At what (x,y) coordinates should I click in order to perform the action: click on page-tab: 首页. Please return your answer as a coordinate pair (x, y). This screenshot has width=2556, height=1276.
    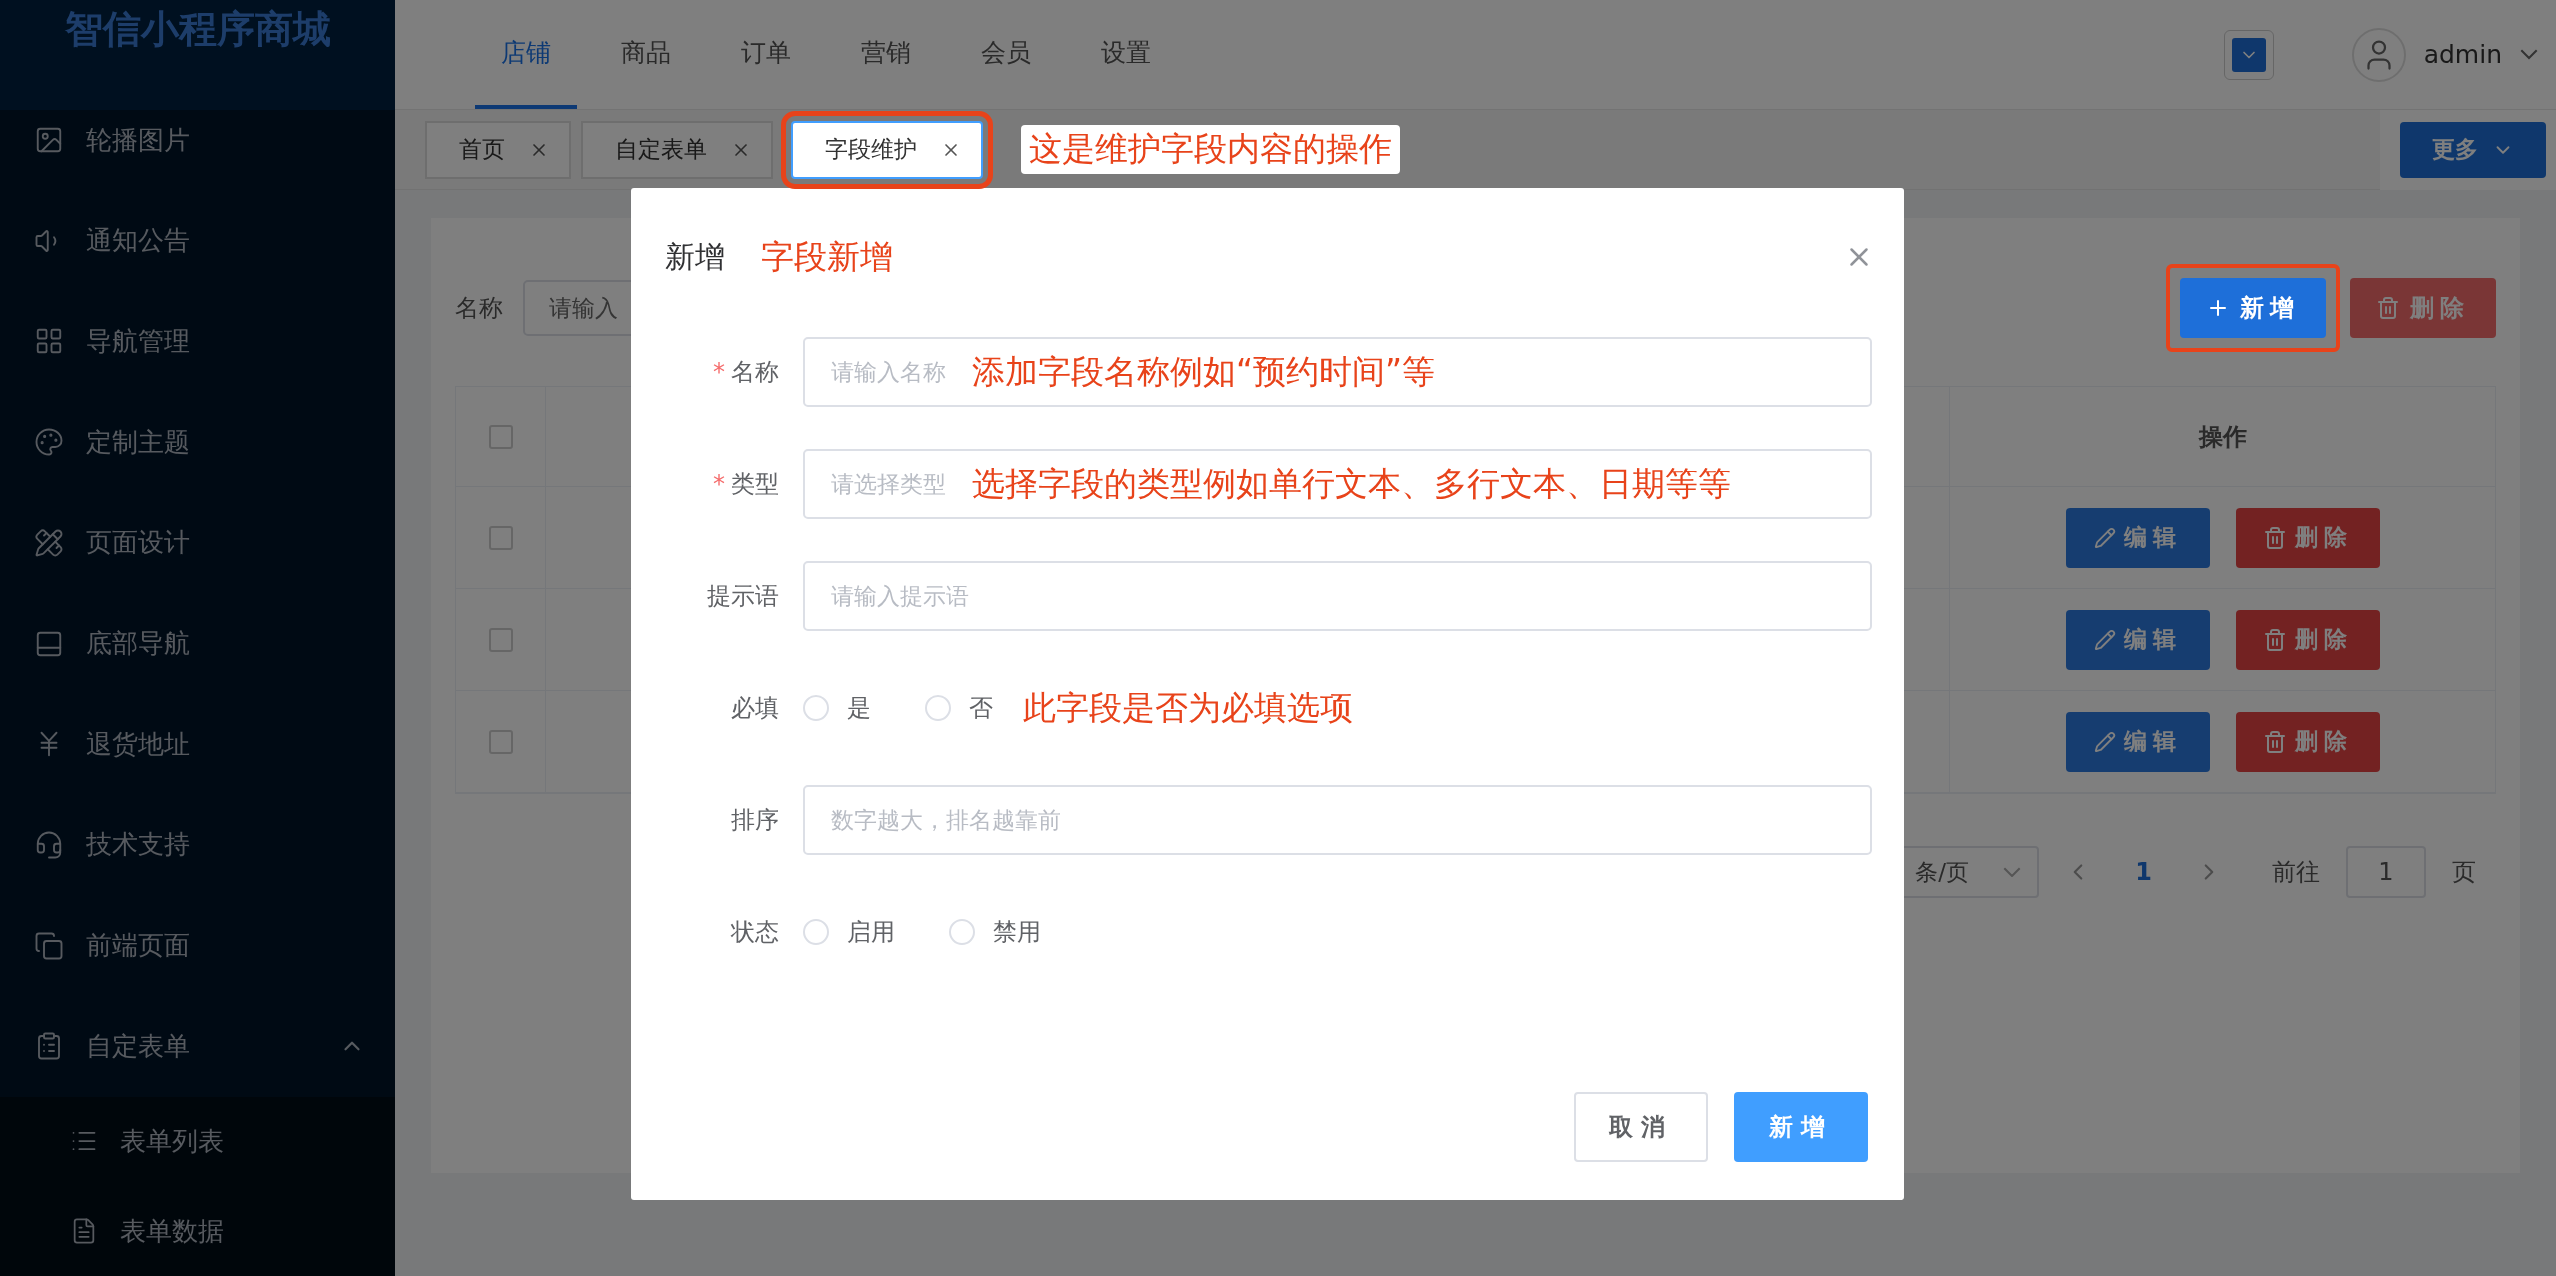
    Looking at the image, I should click on (498, 149).